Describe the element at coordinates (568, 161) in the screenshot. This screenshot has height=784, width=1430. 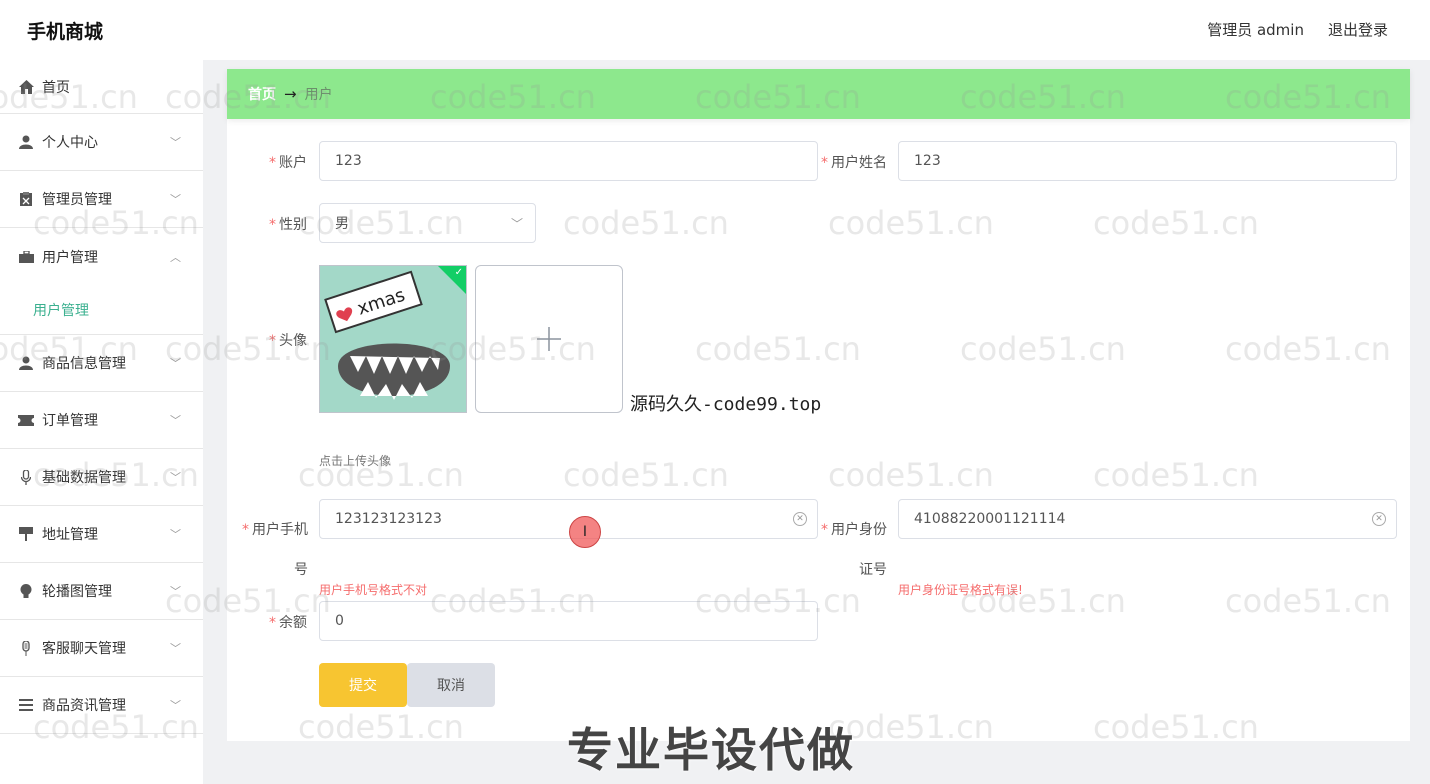
I see `account-input: 123` at that location.